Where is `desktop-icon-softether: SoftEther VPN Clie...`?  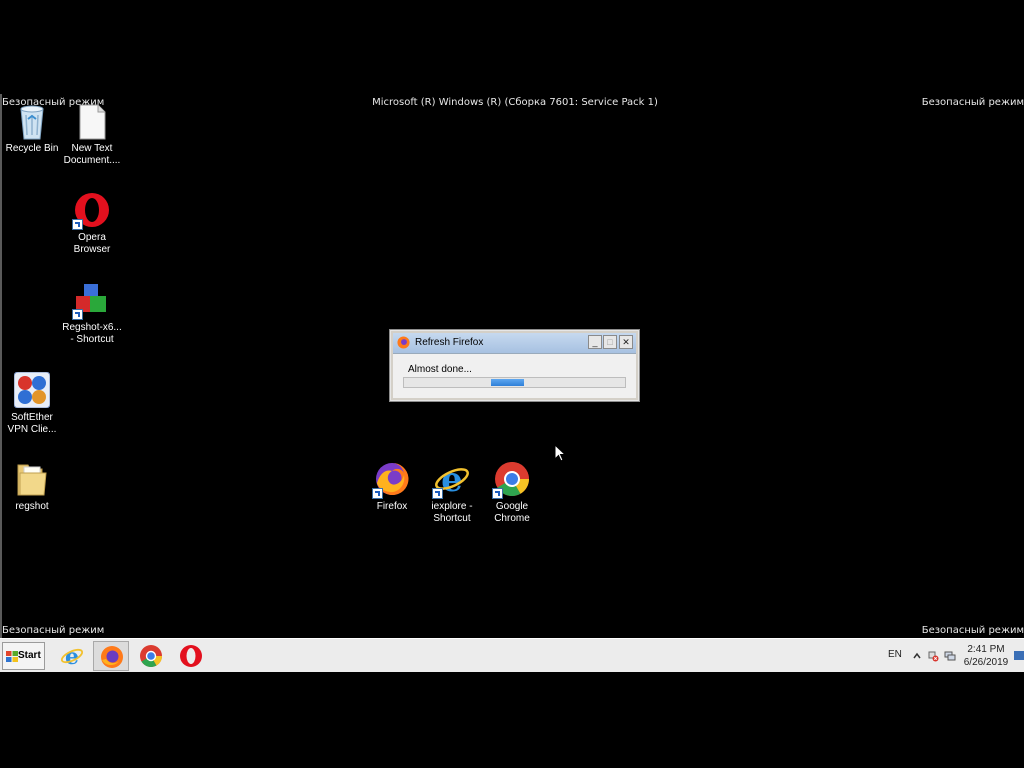
desktop-icon-softether: SoftEther VPN Clie... is located at coordinates (32, 403).